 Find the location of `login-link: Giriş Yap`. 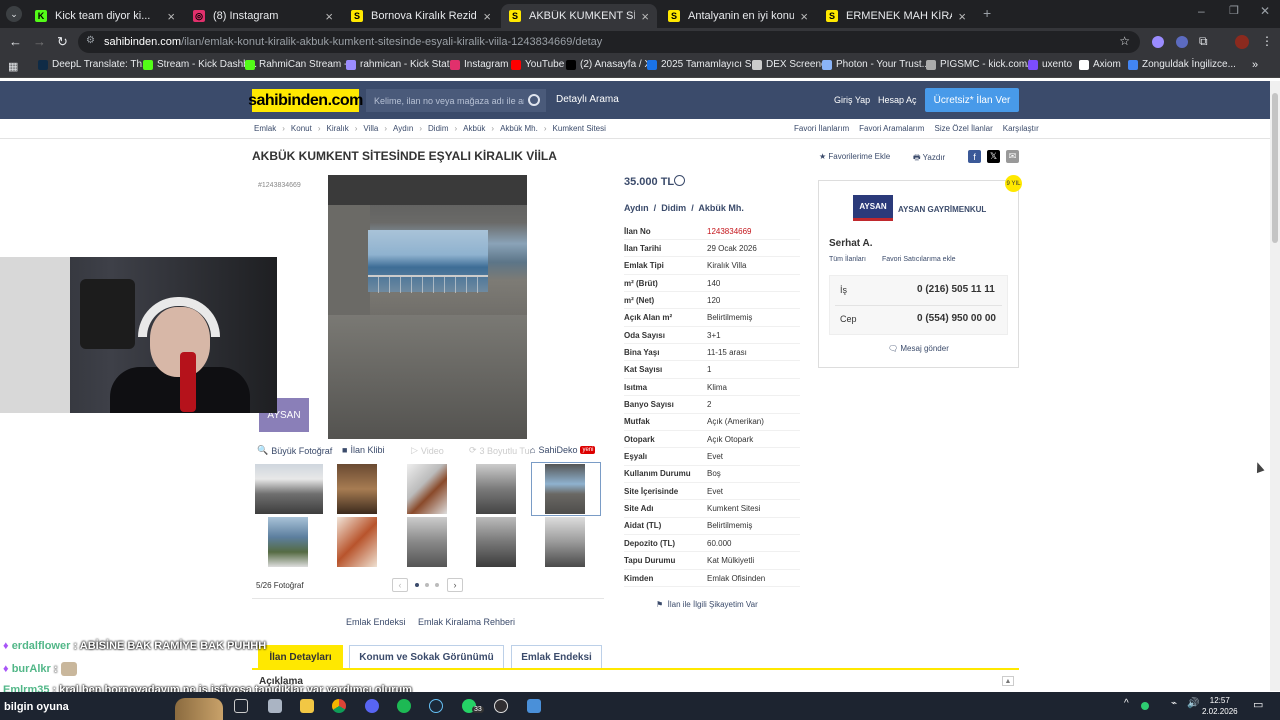

login-link: Giriş Yap is located at coordinates (852, 100).